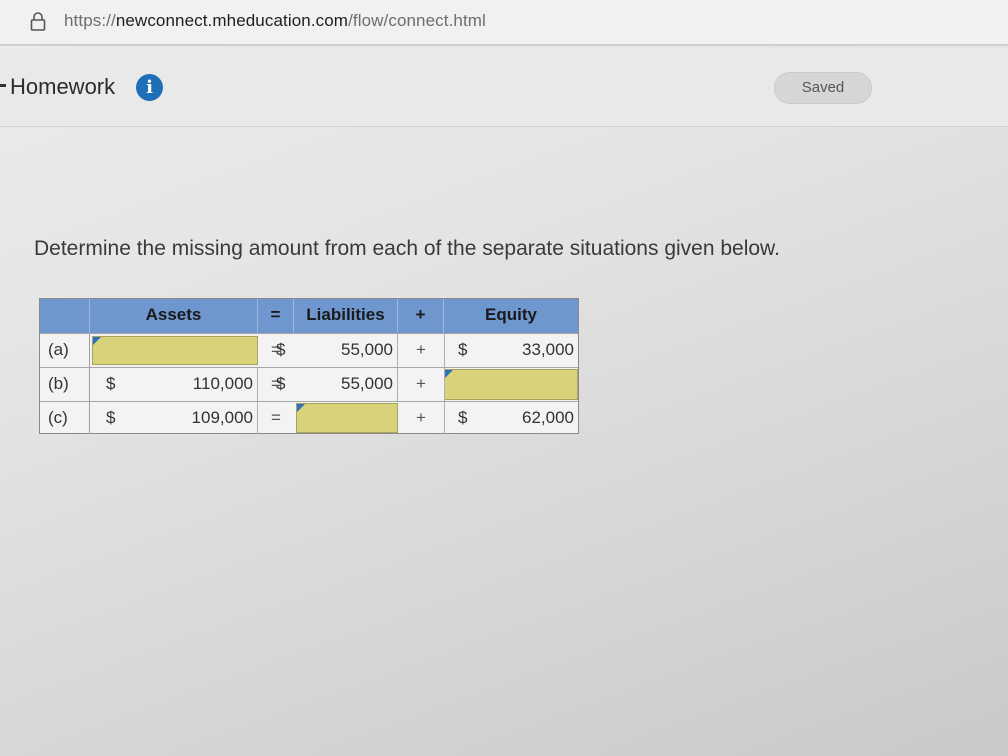  What do you see at coordinates (175, 350) in the screenshot?
I see `assets-input-a` at bounding box center [175, 350].